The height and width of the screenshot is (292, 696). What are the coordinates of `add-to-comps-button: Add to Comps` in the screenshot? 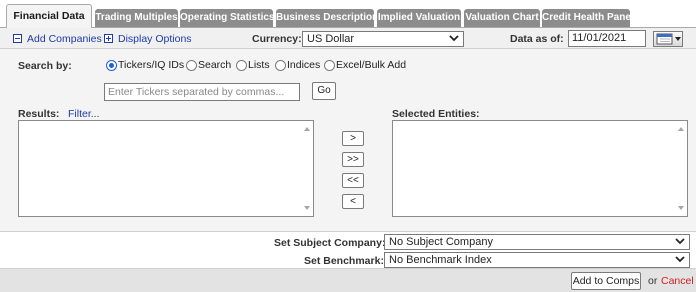 It's located at (606, 281).